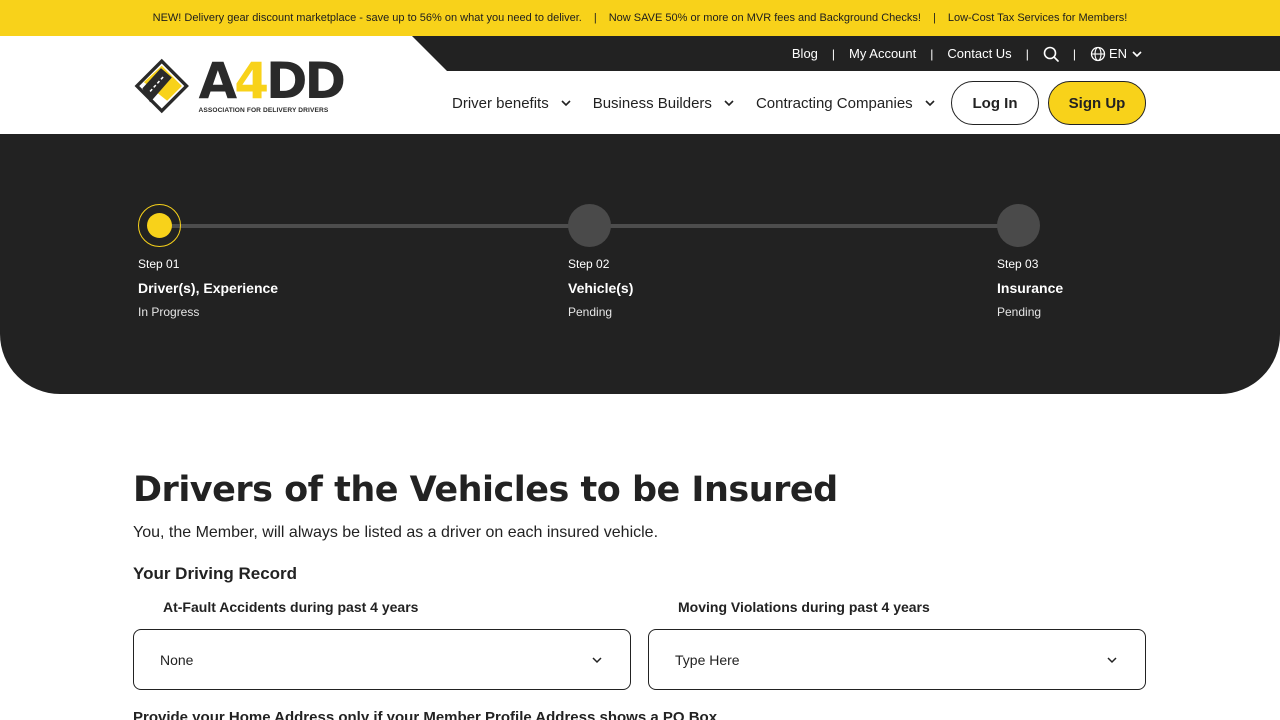 This screenshot has height=720, width=1280. Describe the element at coordinates (1018, 264) in the screenshot. I see `step-label: Step 03` at that location.